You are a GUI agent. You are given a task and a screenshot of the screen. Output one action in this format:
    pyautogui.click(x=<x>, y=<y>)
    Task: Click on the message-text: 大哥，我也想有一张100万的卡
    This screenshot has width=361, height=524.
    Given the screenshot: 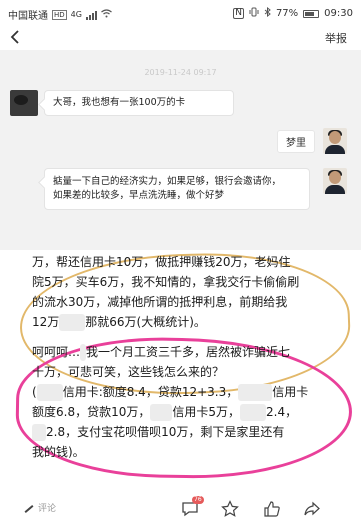 What is the action you would take?
    pyautogui.click(x=119, y=102)
    